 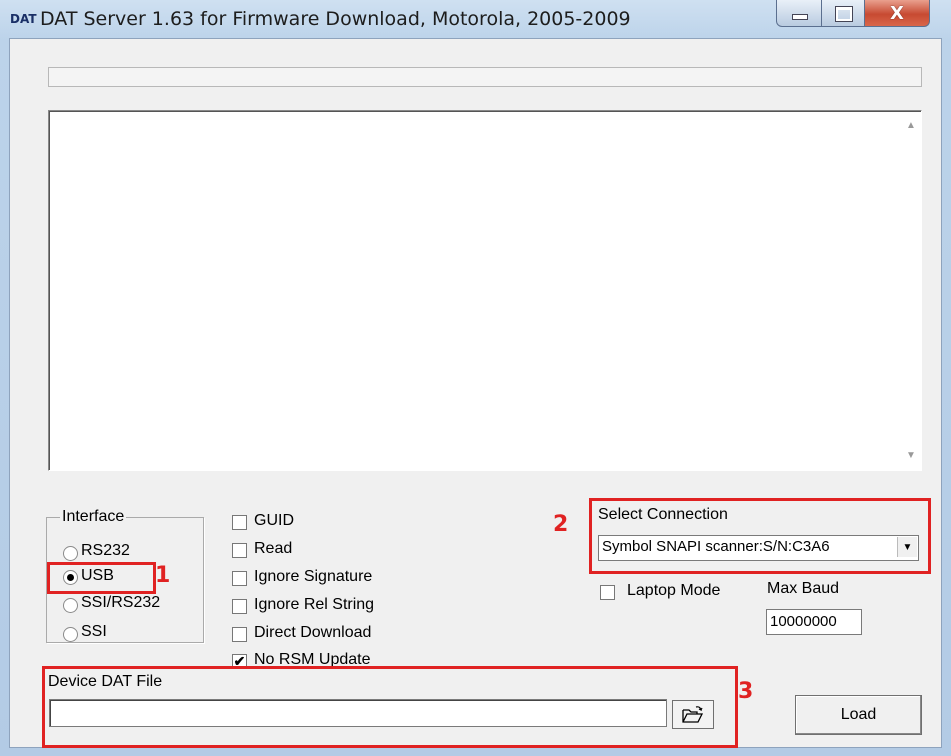 I want to click on read-label: Read, so click(x=273, y=549).